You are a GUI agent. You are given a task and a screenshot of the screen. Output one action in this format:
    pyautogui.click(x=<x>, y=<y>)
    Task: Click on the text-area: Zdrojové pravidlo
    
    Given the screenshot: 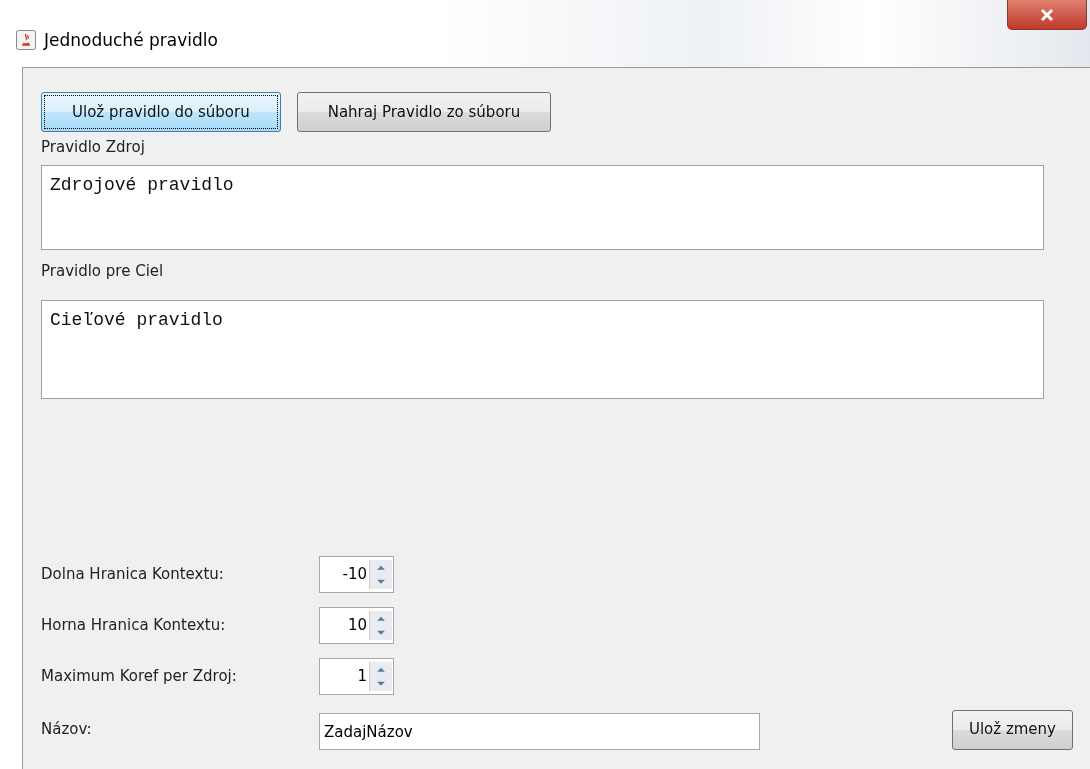 What is the action you would take?
    pyautogui.click(x=542, y=207)
    